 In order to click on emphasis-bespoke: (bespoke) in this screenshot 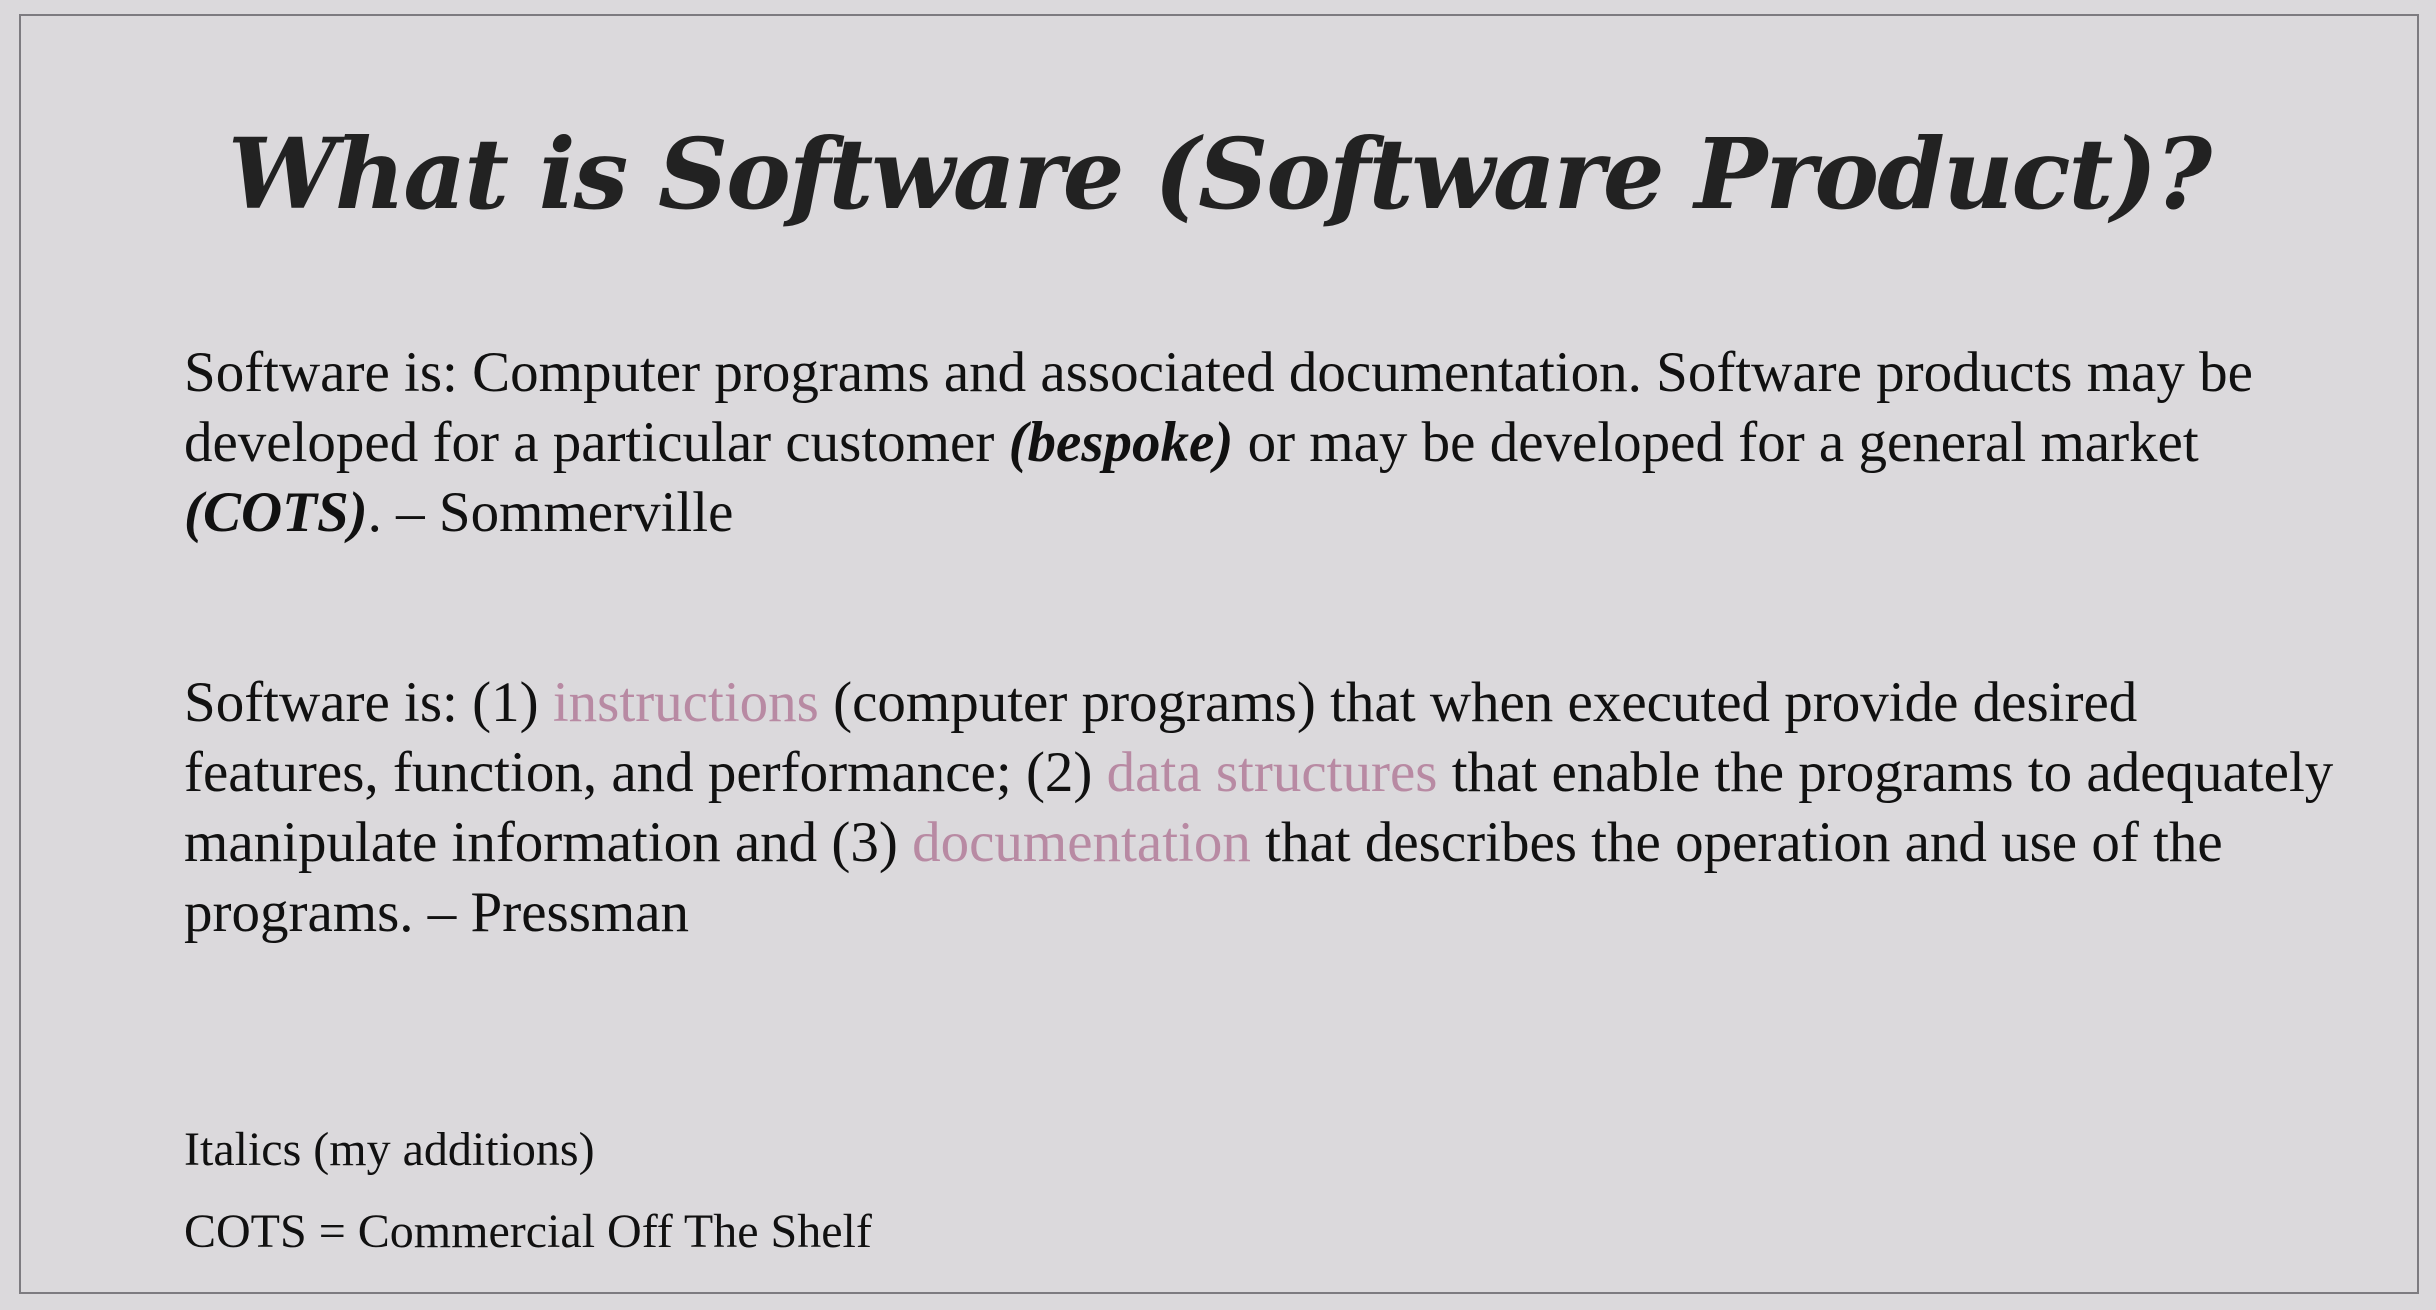, I will do `click(1121, 442)`.